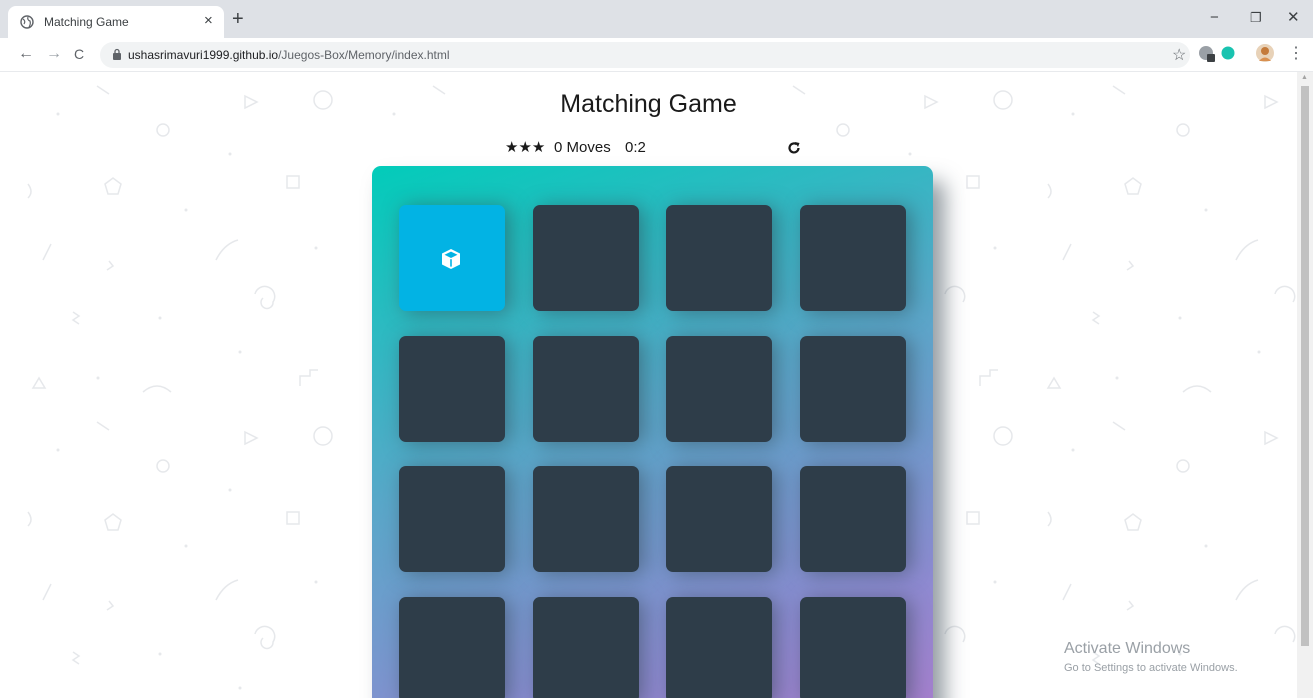 The width and height of the screenshot is (1313, 698). I want to click on refresh-icon, so click(794, 148).